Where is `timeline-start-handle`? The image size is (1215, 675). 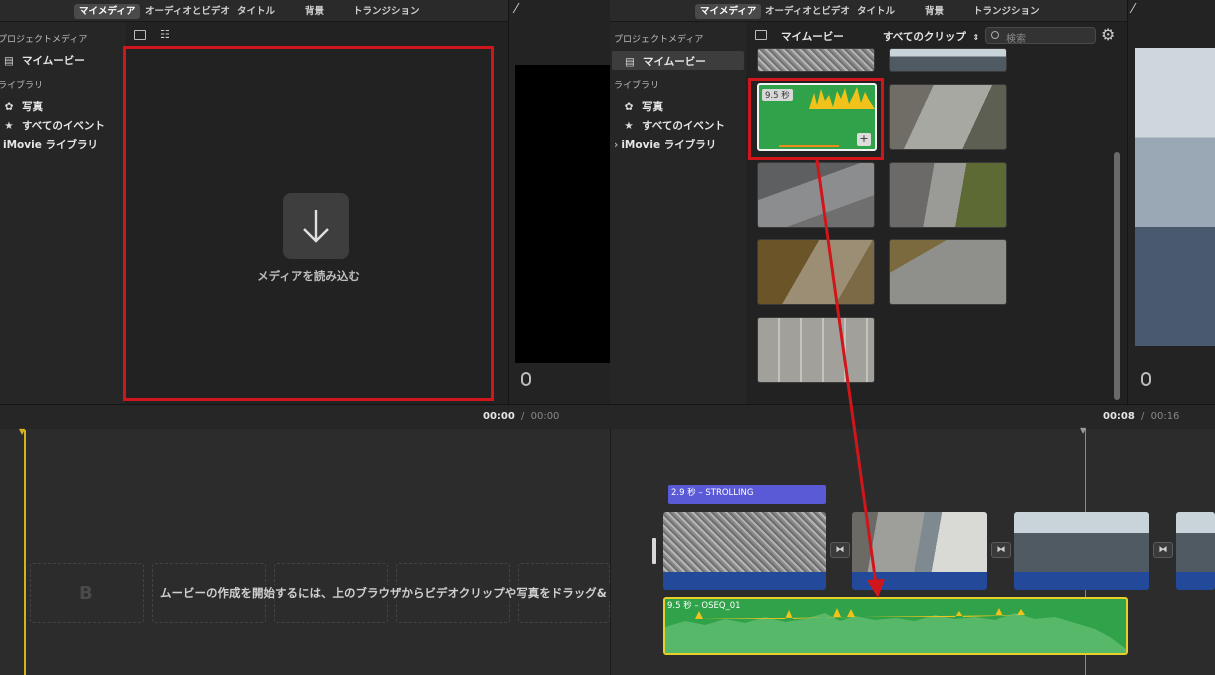 timeline-start-handle is located at coordinates (654, 551).